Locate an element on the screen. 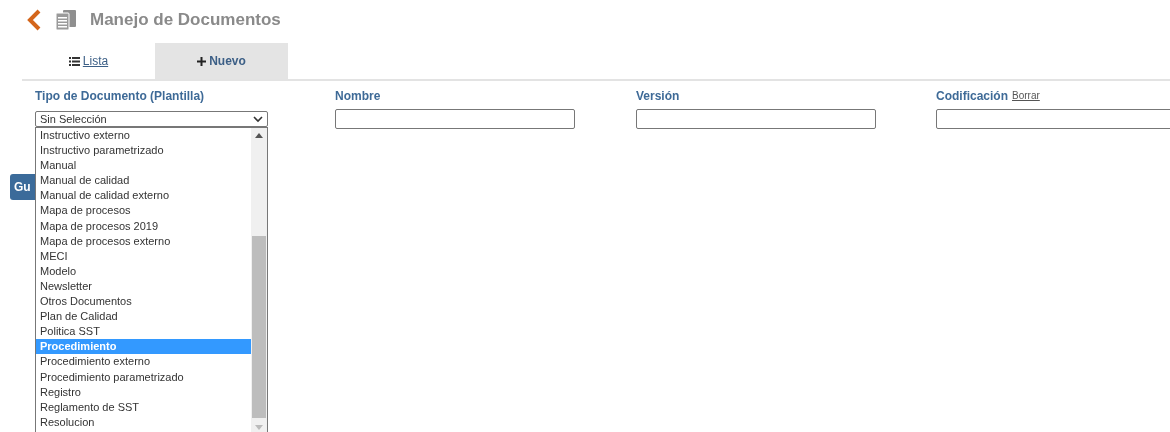 The height and width of the screenshot is (432, 1170). chevron-down-icon is located at coordinates (258, 119).